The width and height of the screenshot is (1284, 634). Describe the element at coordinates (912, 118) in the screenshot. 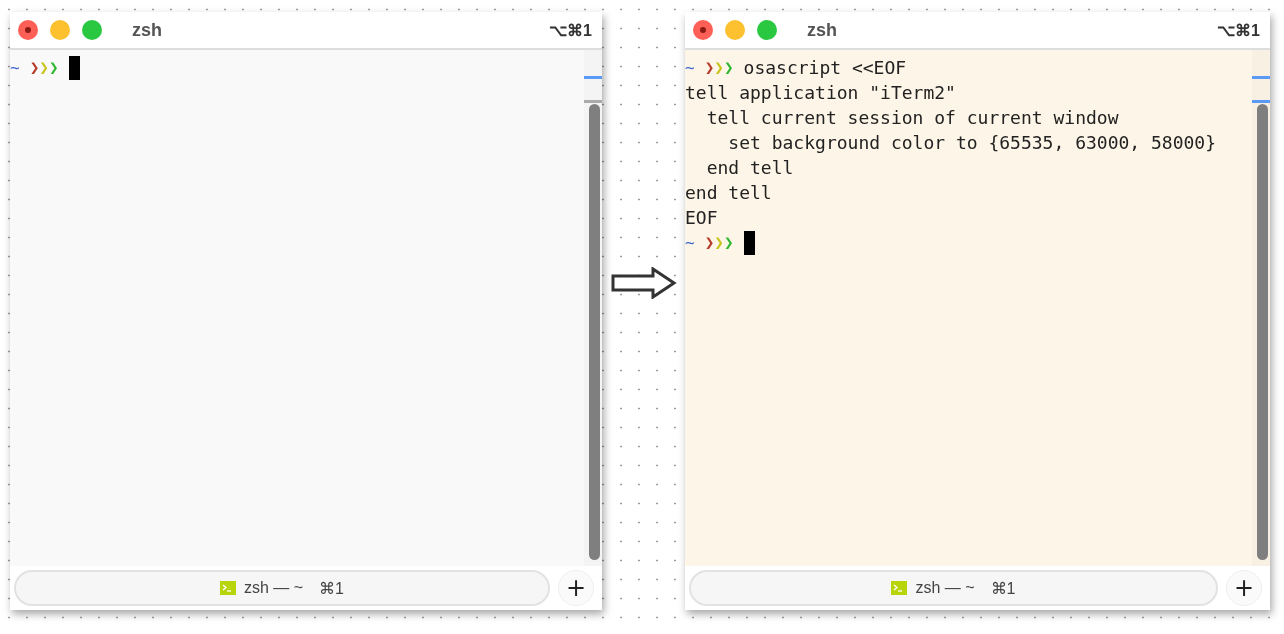

I see `output-line: tell current session of current window` at that location.